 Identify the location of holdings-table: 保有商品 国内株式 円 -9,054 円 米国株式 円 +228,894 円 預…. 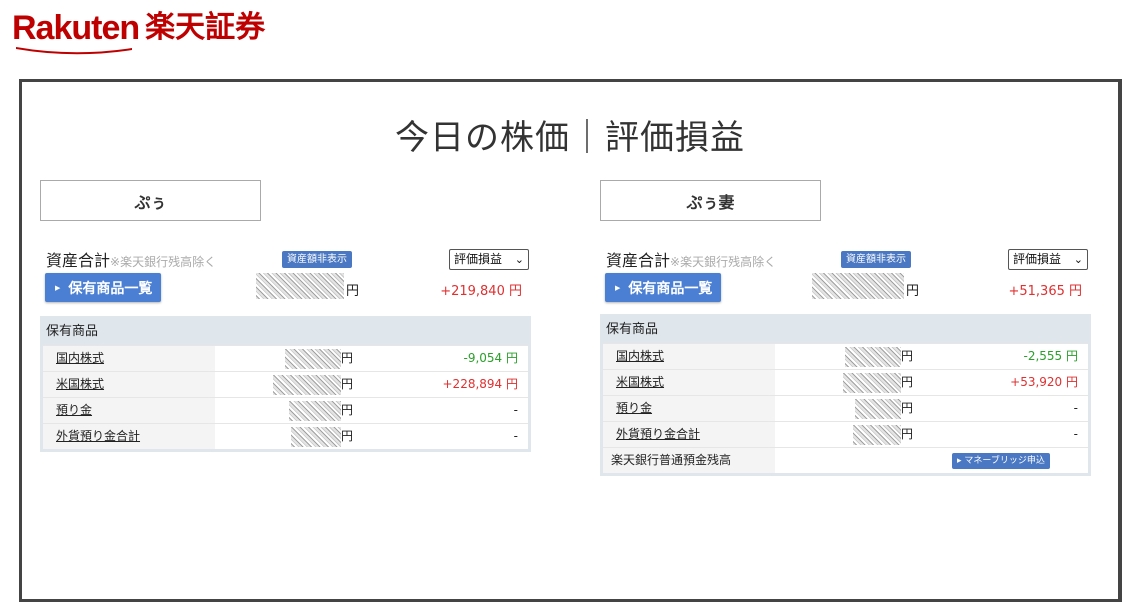
(285, 384).